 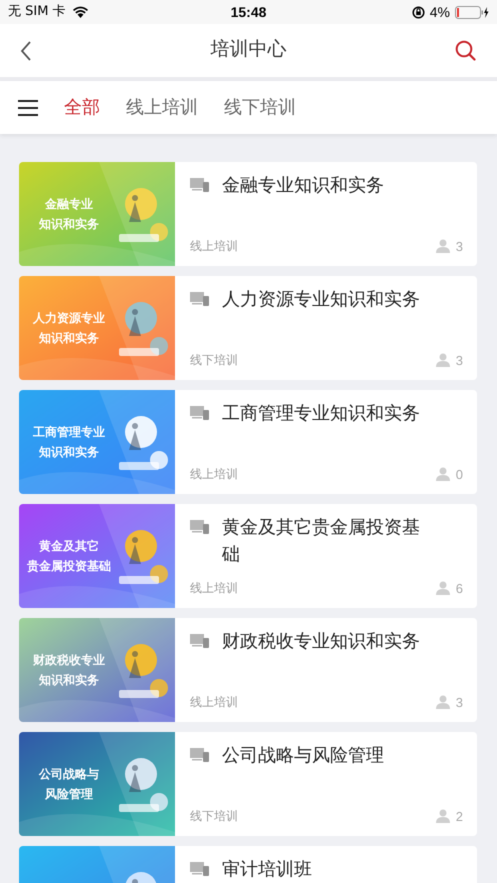 I want to click on search-button, so click(x=465, y=50).